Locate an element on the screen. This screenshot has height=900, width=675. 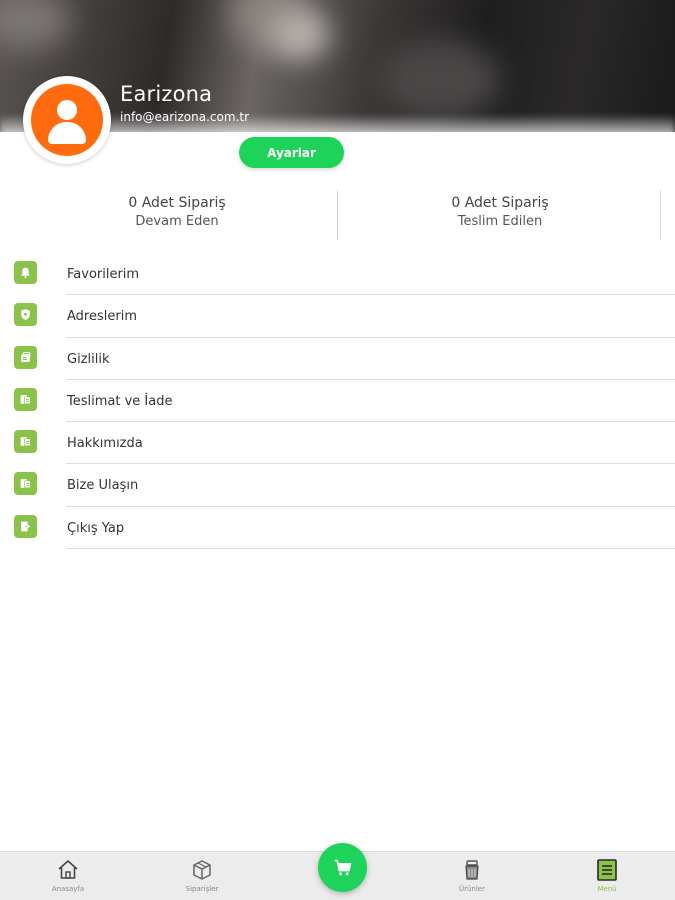
menu-item-label: Adreslerim is located at coordinates (102, 317).